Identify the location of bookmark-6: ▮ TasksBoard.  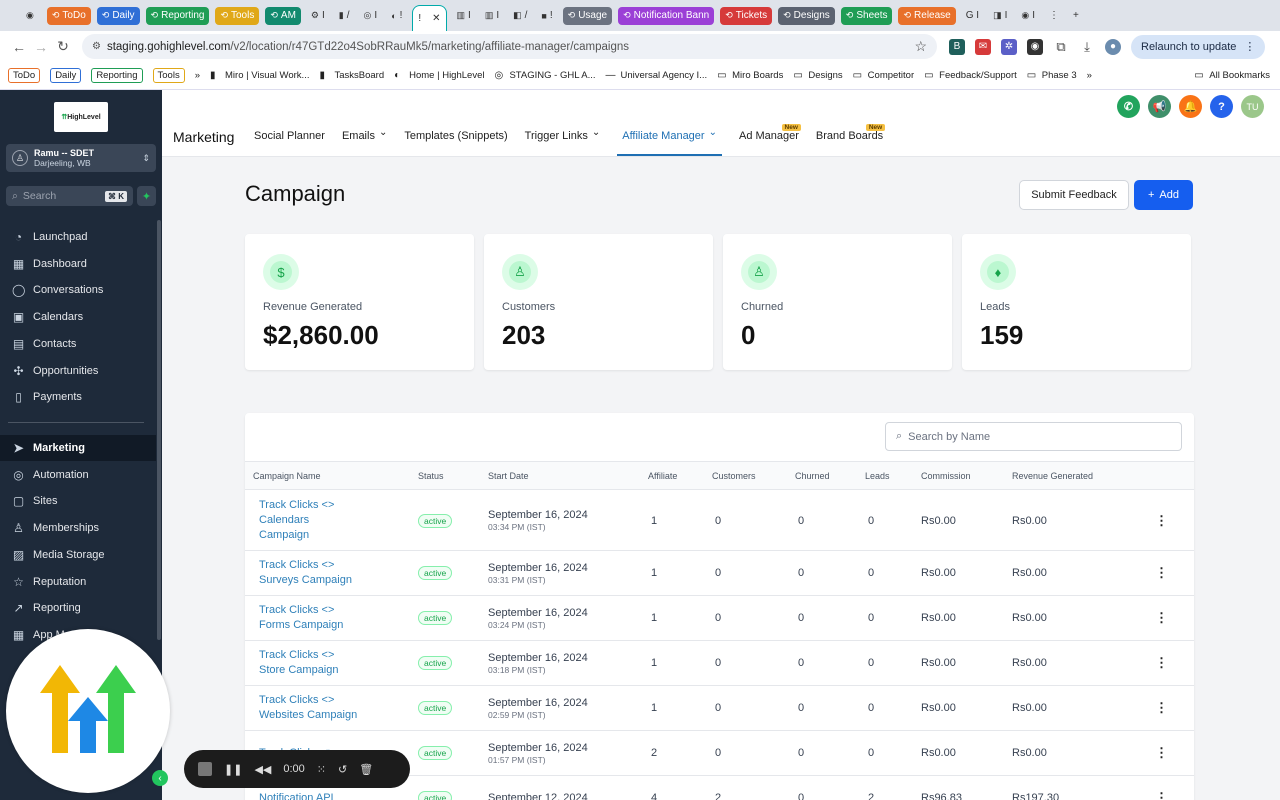
(351, 75).